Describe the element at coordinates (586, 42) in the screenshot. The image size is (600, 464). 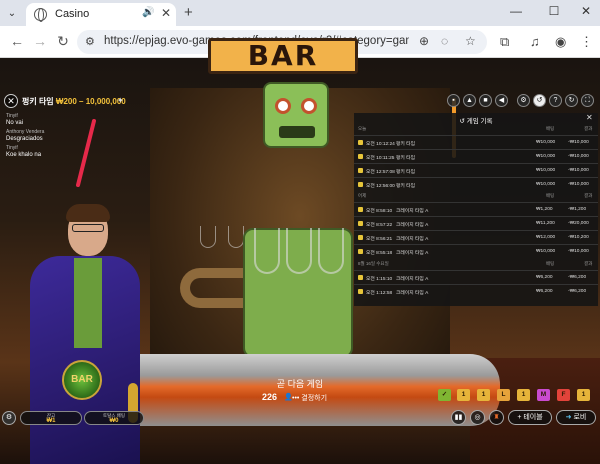
I see `menu-kebab-icon: ⋮` at that location.